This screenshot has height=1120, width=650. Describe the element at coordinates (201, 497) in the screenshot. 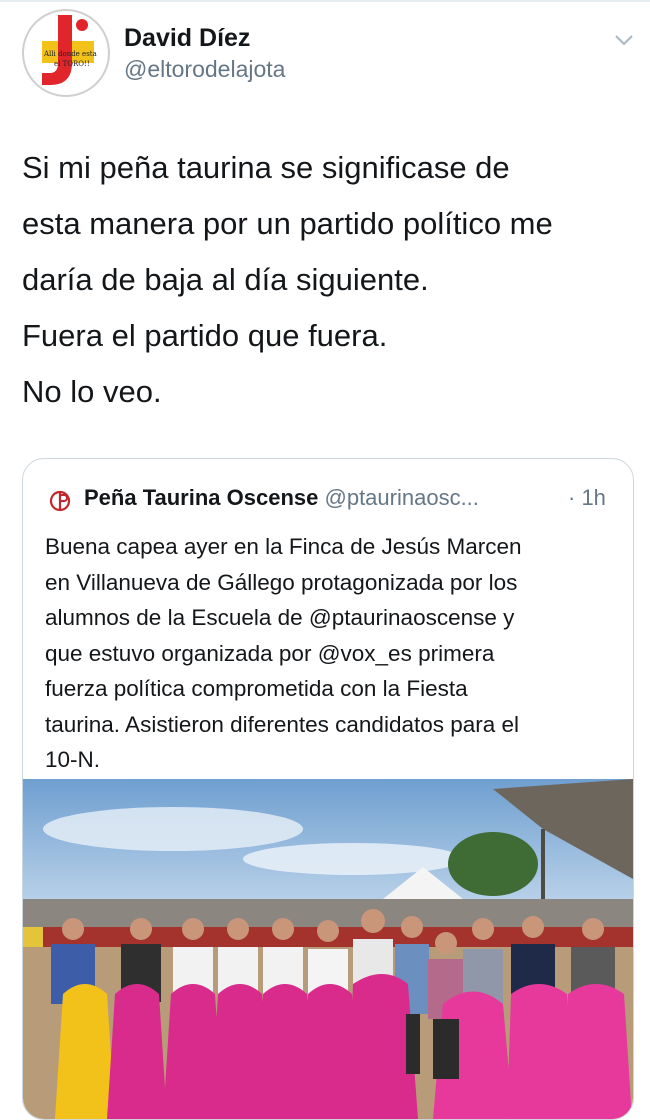

I see `quoted-author-name: Peña Taurina Oscense` at that location.